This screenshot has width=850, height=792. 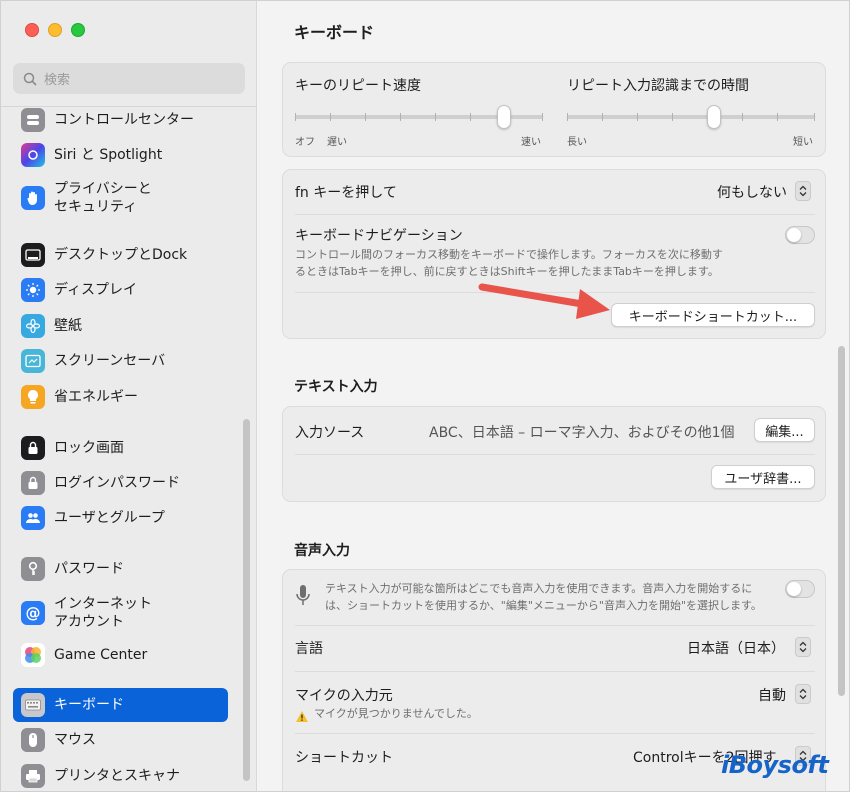 What do you see at coordinates (120, 705) in the screenshot?
I see `sidebar-item-keyboard: キーボード` at bounding box center [120, 705].